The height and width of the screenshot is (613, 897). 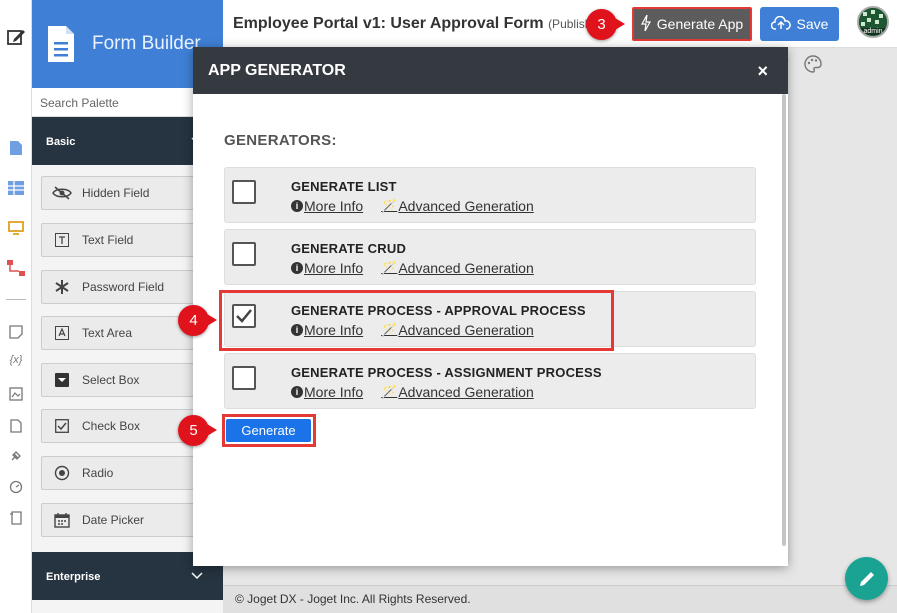 What do you see at coordinates (16, 268) in the screenshot?
I see `process-icon` at bounding box center [16, 268].